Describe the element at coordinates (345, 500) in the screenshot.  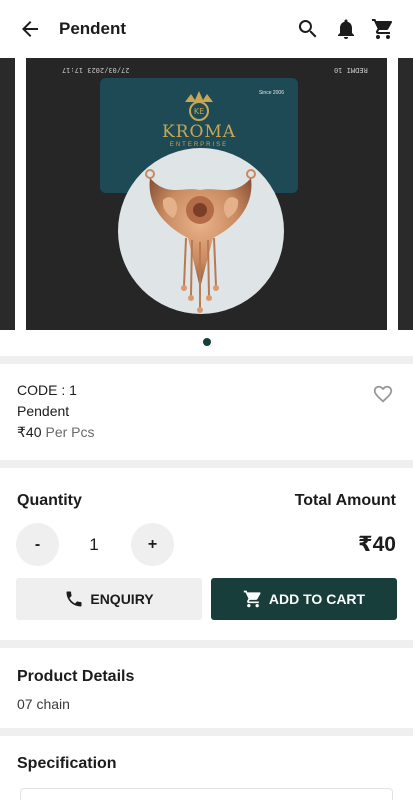
I see `total-amount-label: Total Amount` at that location.